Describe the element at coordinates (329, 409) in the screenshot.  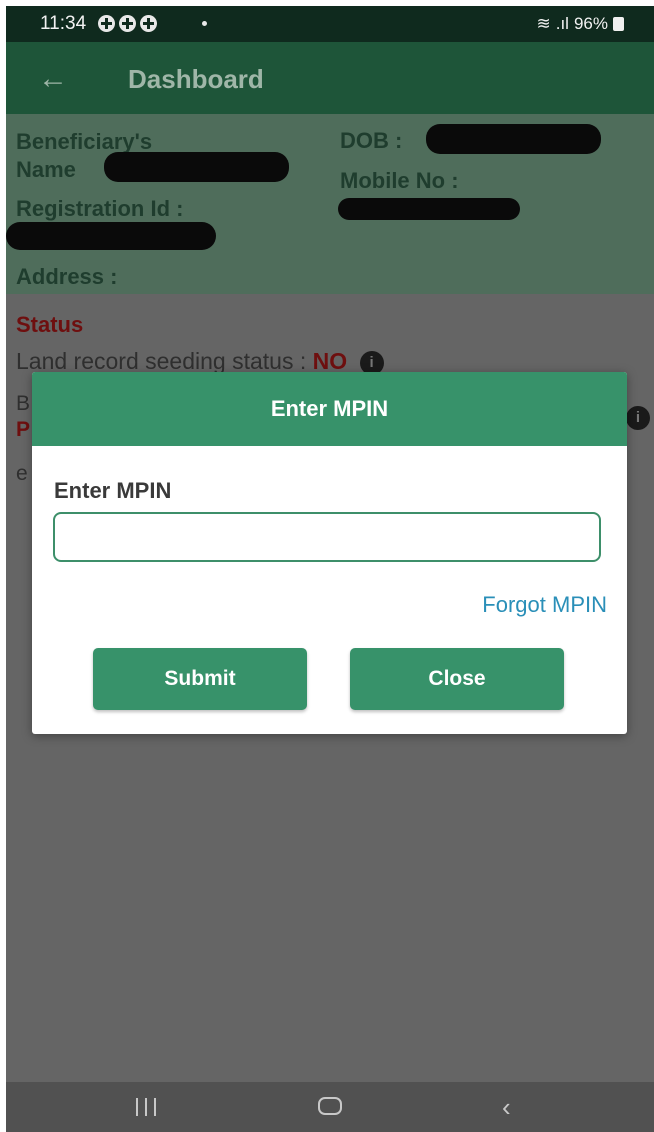
I see `dialog-title: Enter MPIN` at that location.